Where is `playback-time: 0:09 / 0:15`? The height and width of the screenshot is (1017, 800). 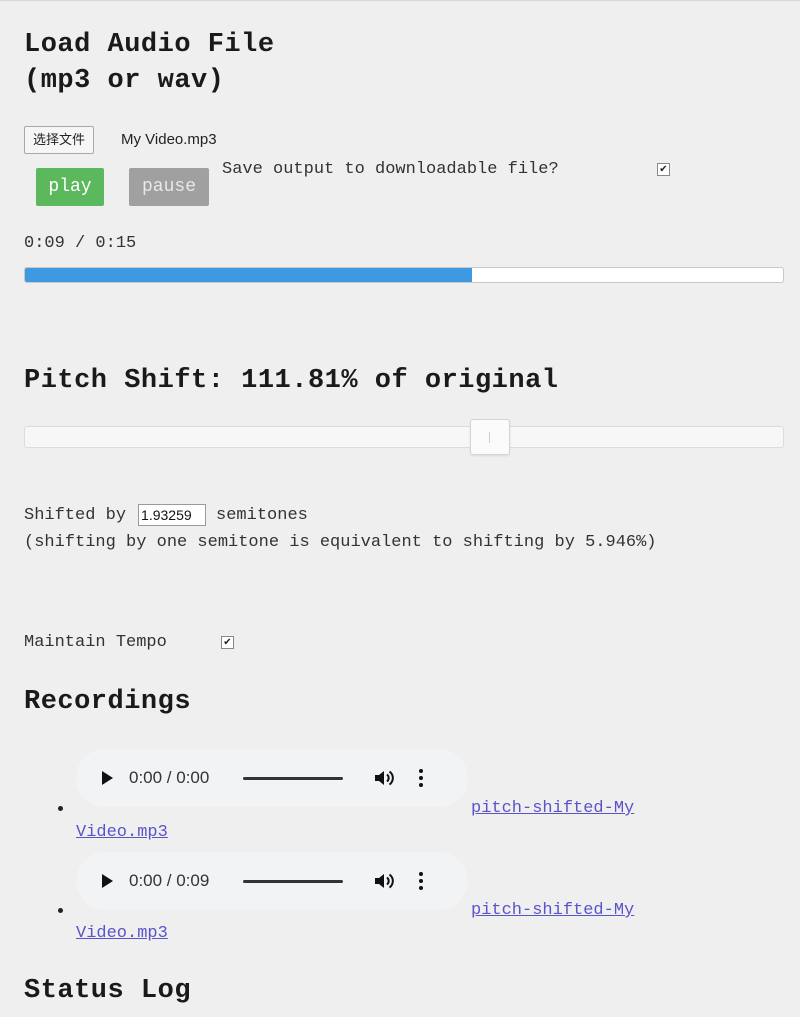
playback-time: 0:09 / 0:15 is located at coordinates (80, 243).